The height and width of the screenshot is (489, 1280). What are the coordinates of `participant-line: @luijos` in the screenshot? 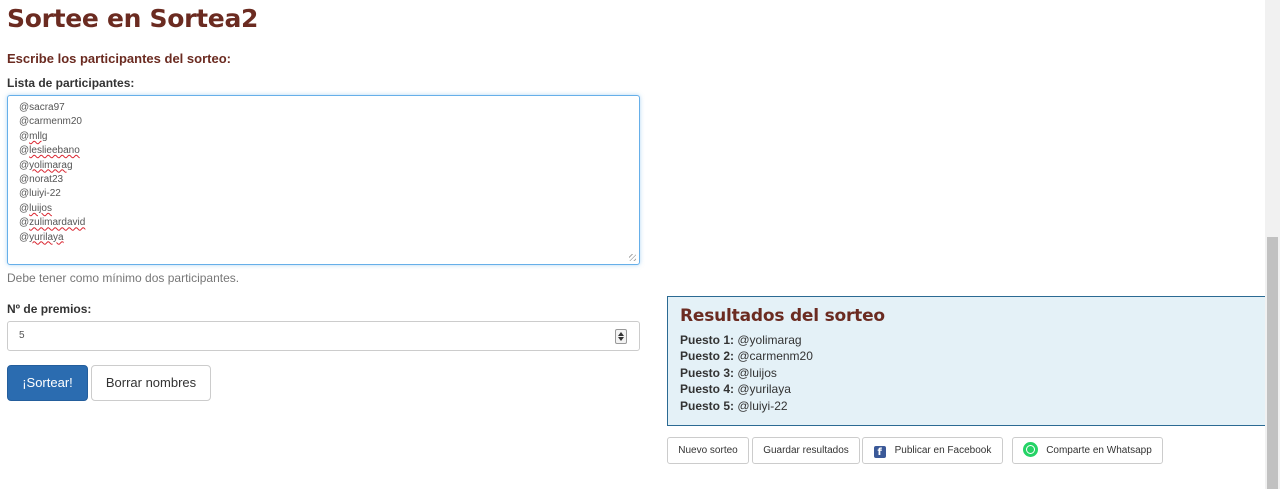 It's located at (35, 208).